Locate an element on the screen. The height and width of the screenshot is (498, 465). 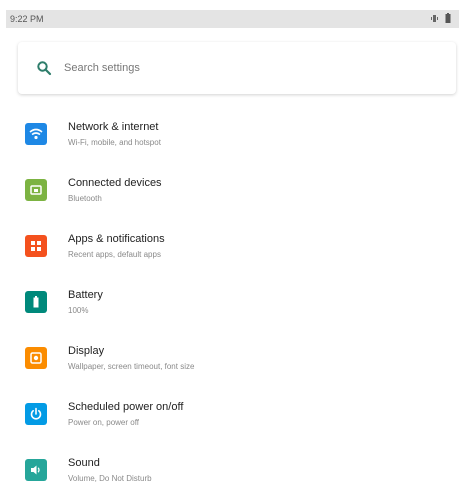
apps-icon is located at coordinates (36, 246).